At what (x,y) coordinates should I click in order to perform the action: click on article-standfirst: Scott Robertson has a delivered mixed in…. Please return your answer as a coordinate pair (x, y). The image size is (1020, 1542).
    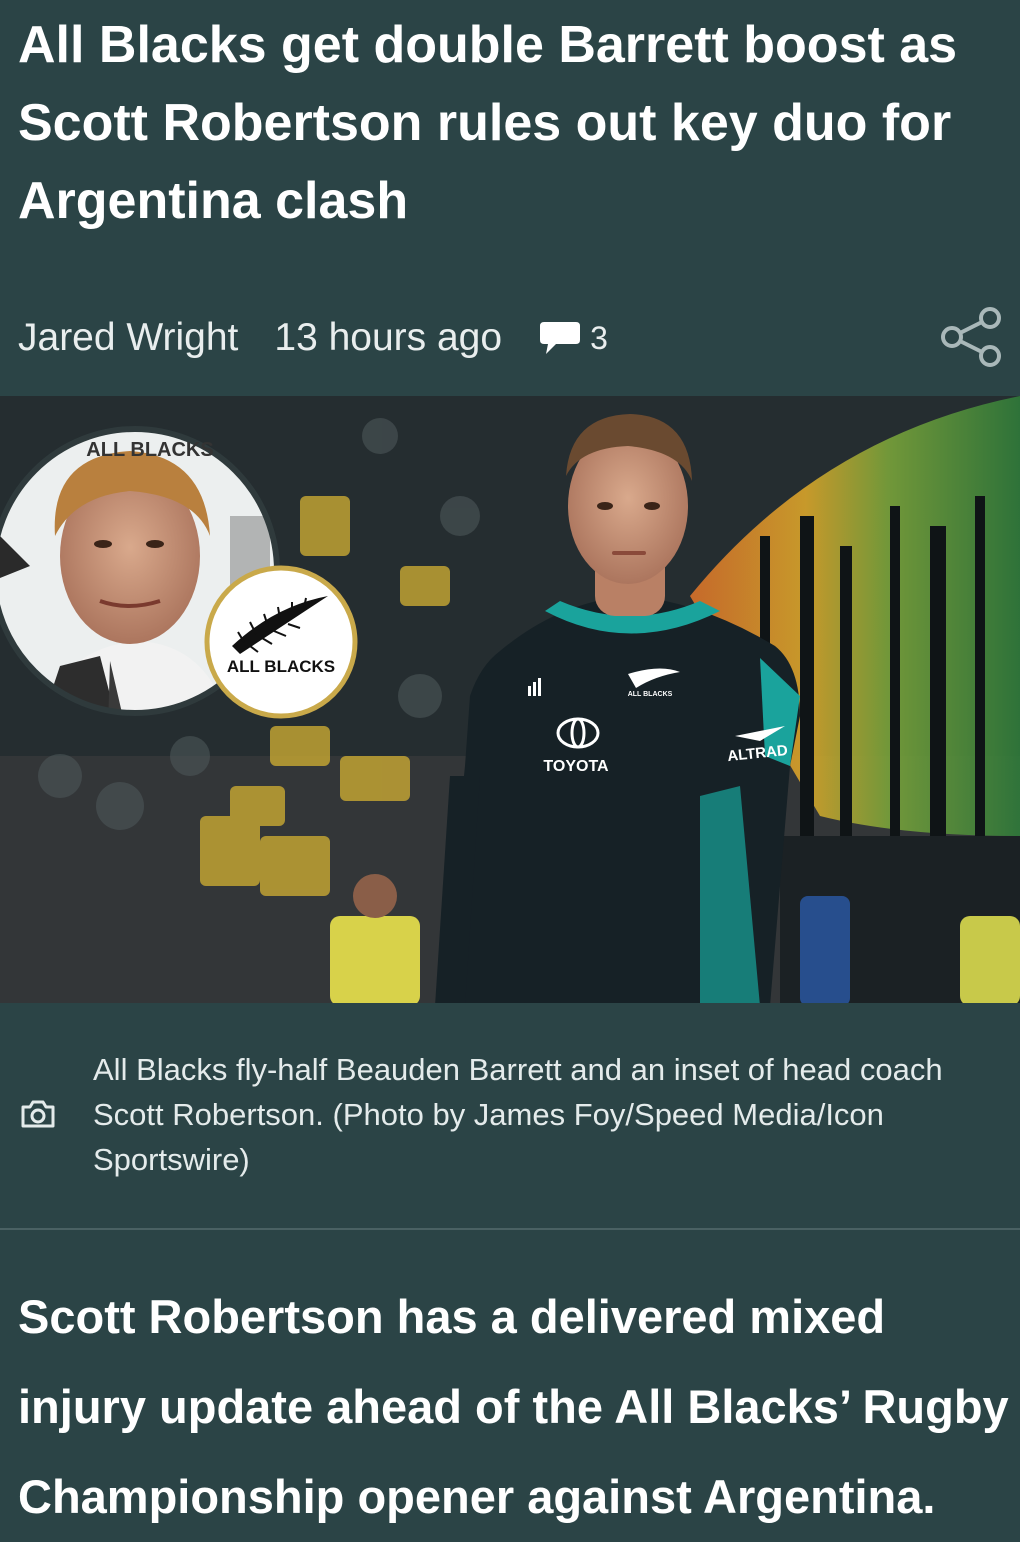
    Looking at the image, I should click on (513, 1406).